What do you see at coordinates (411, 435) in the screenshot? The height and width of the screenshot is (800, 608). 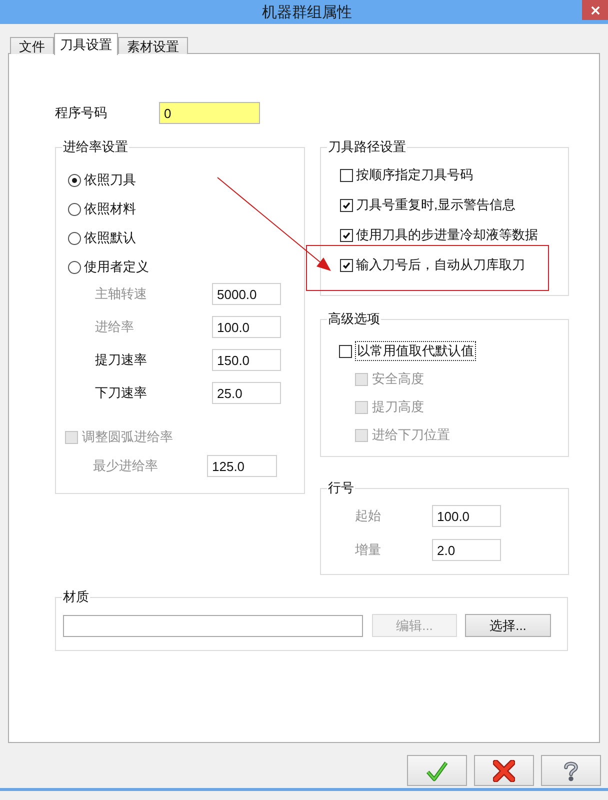 I see `checkbox-label: 进给下刀位置` at bounding box center [411, 435].